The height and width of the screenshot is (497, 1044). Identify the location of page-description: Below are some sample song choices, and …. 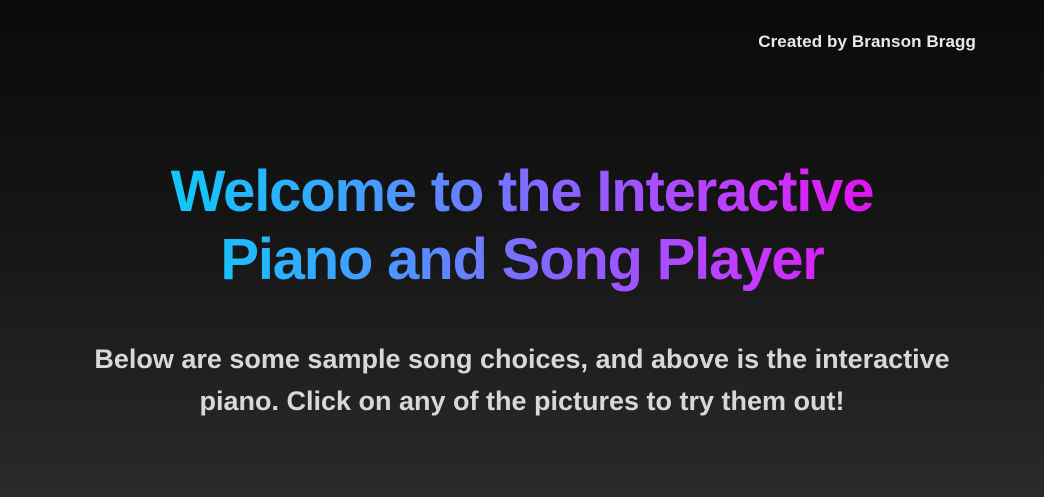
(522, 380).